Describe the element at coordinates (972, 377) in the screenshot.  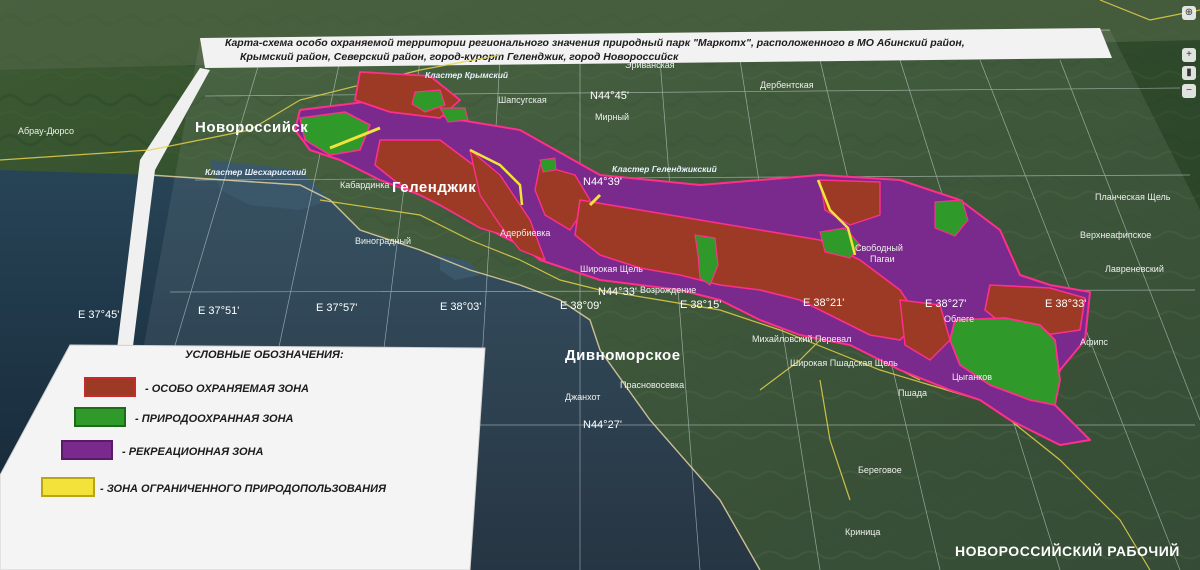
I see `place-label: Цыганков` at that location.